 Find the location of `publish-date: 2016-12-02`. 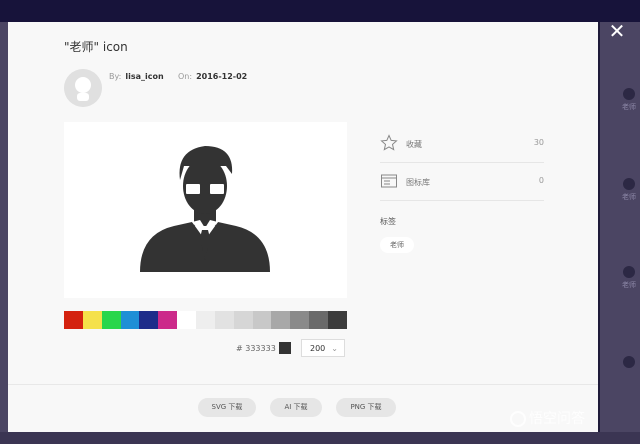

publish-date: 2016-12-02 is located at coordinates (222, 76).